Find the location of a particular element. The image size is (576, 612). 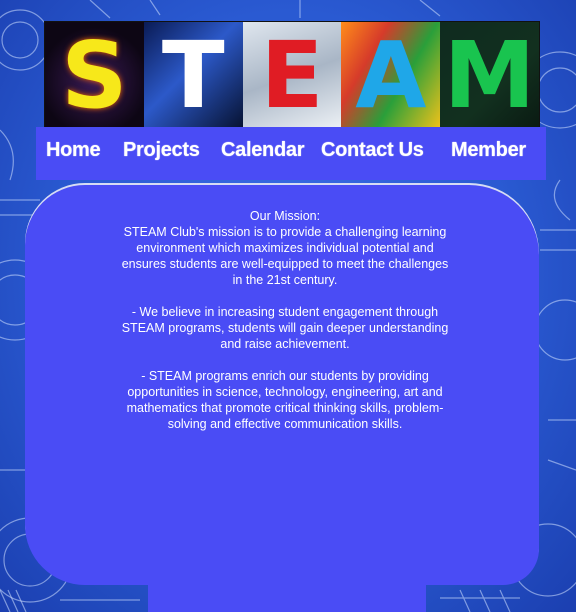

main-nav: Home Projects Calendar Contact Us Member is located at coordinates (291, 153).